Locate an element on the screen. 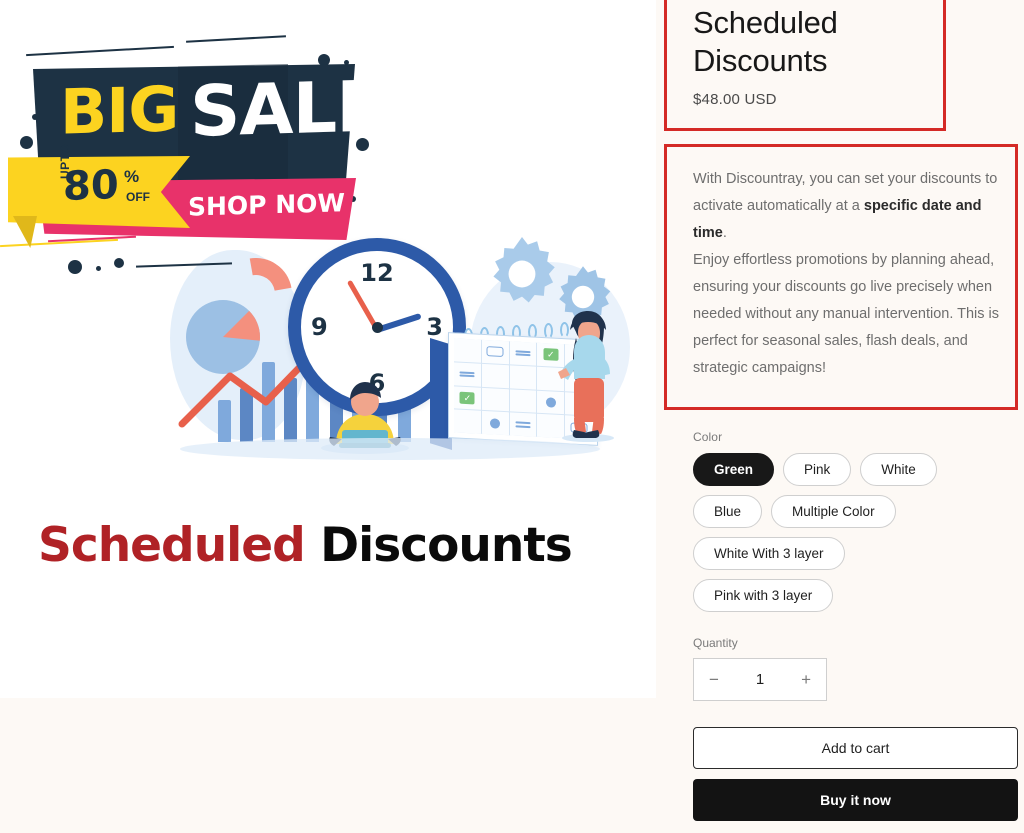 Image resolution: width=1024 pixels, height=833 pixels. banner-cta-text: SHOP NOW > is located at coordinates (281, 204).